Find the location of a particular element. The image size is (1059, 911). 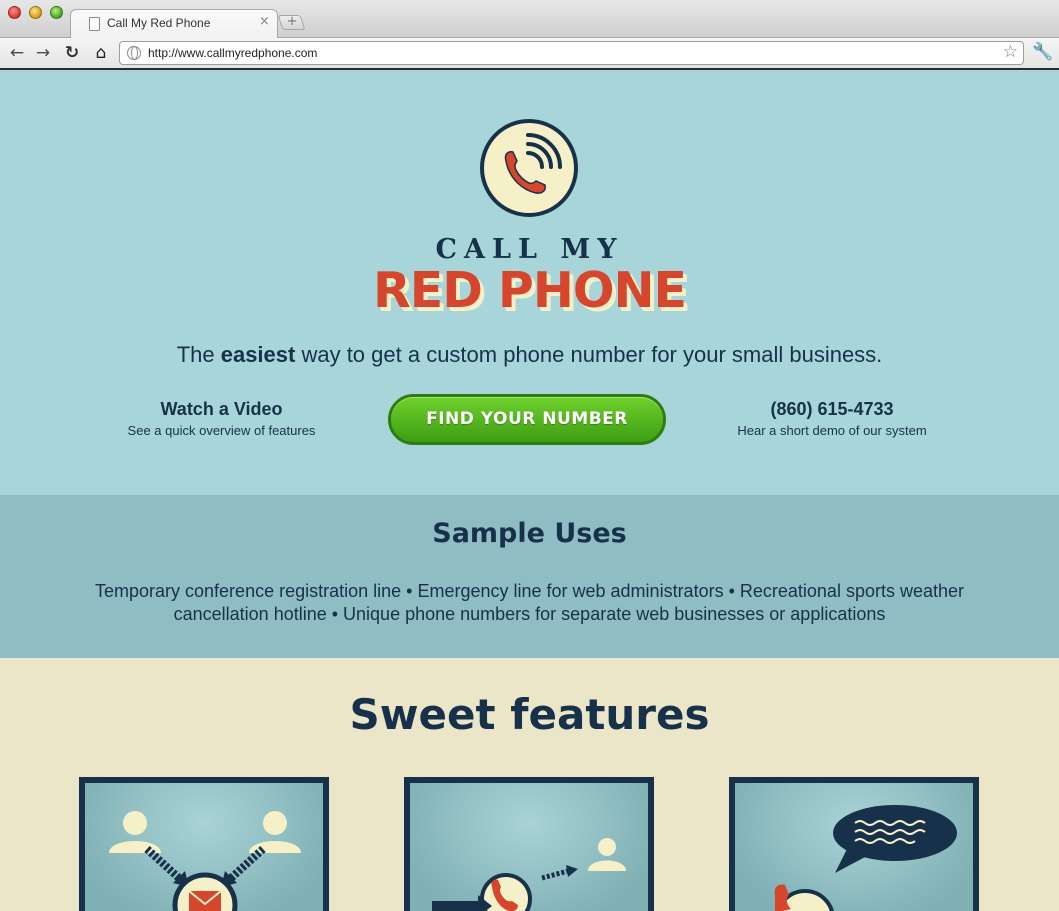

demo-phone-subtitle: Hear a short demo of our system is located at coordinates (832, 430).